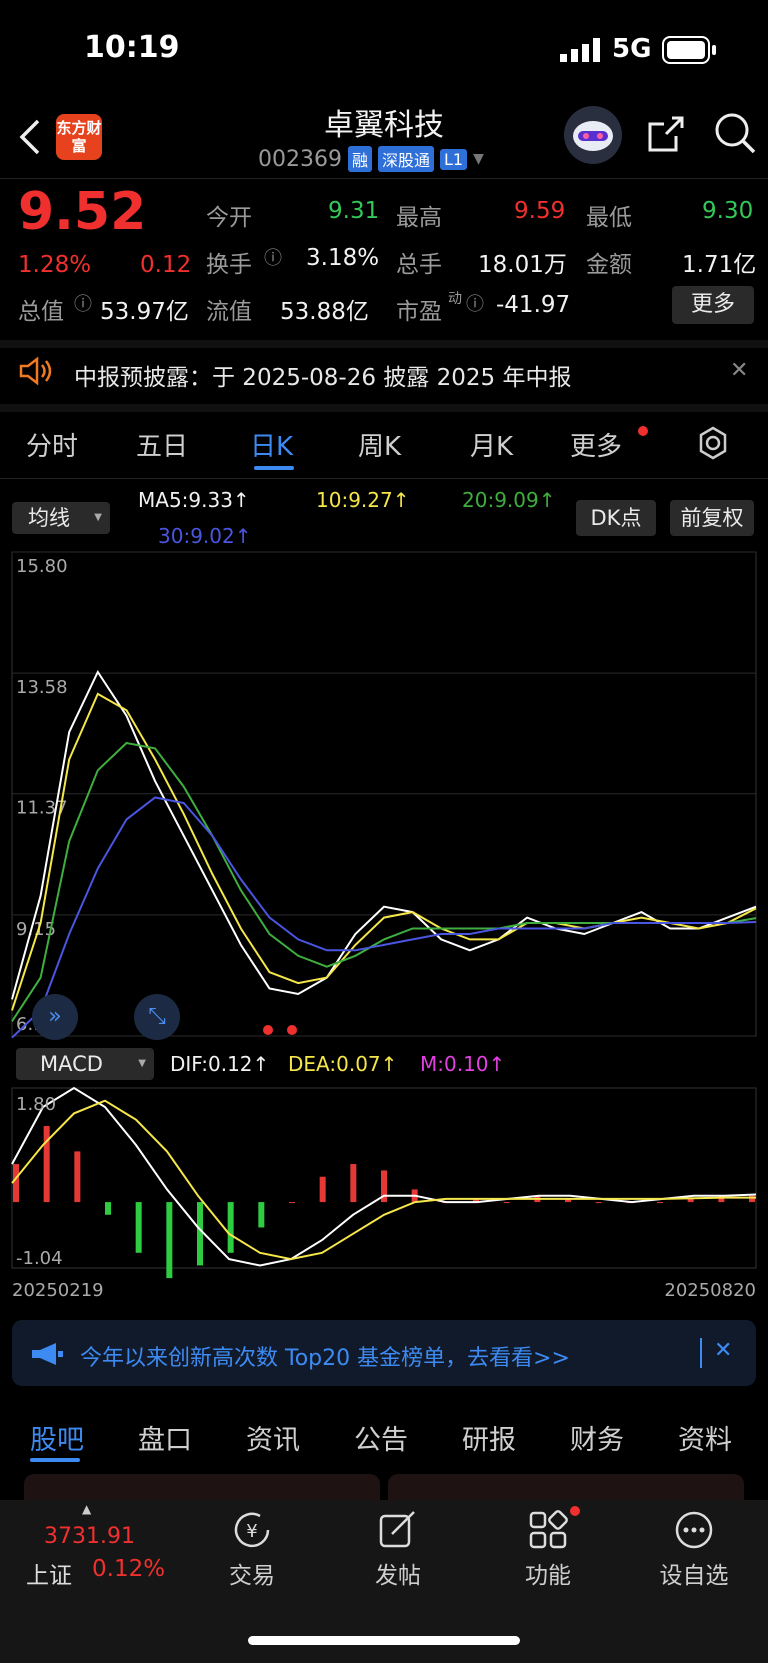 The height and width of the screenshot is (1663, 768). Describe the element at coordinates (229, 218) in the screenshot. I see `open-label: 今开` at that location.